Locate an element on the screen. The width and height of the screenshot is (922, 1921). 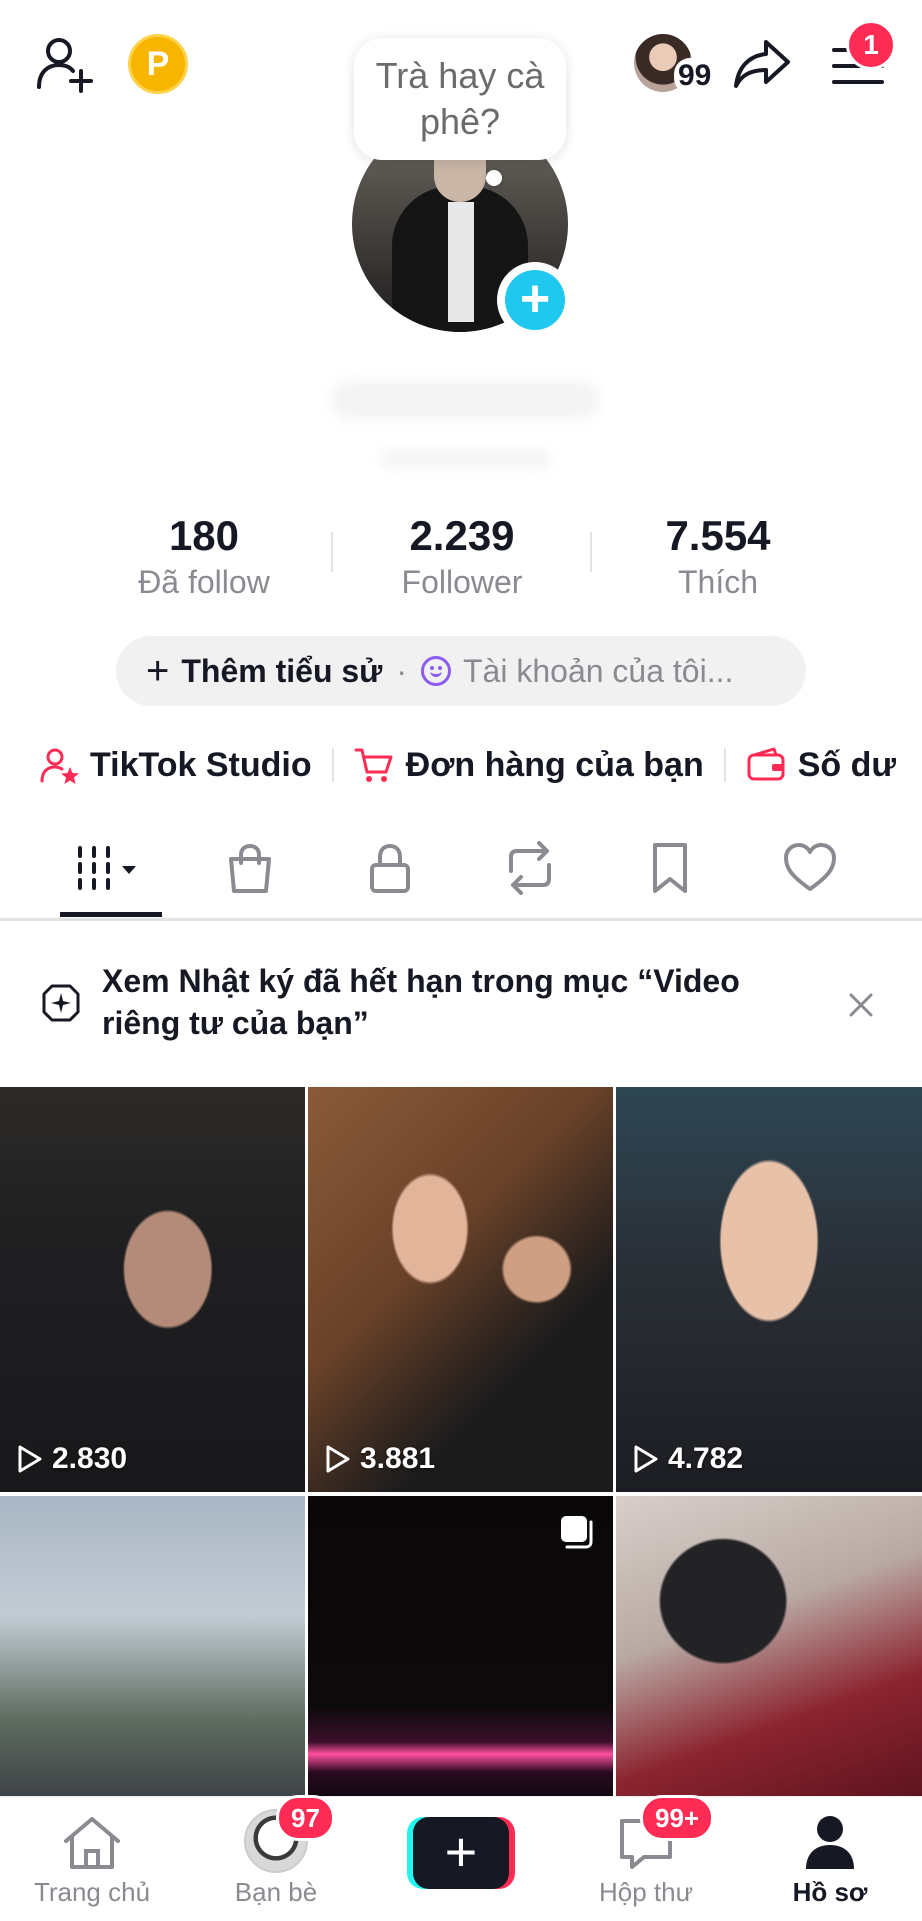
repost-icon is located at coordinates (530, 868).